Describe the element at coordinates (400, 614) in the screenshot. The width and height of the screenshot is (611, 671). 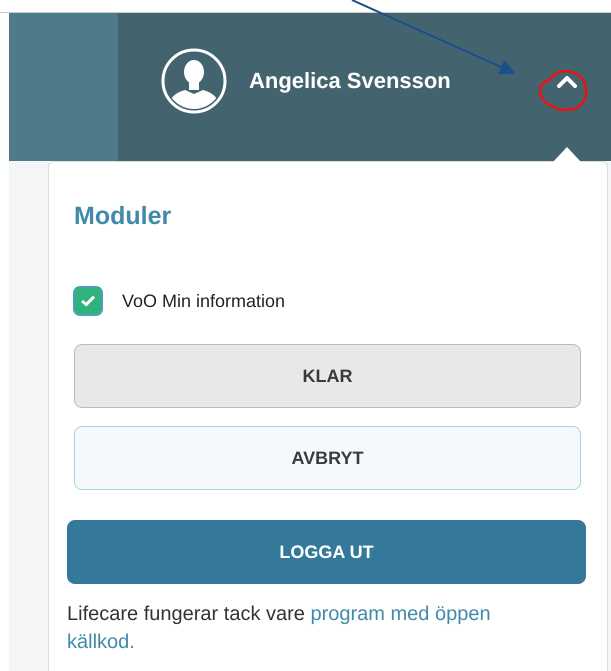
I see `open-source-link: program med öppen` at that location.